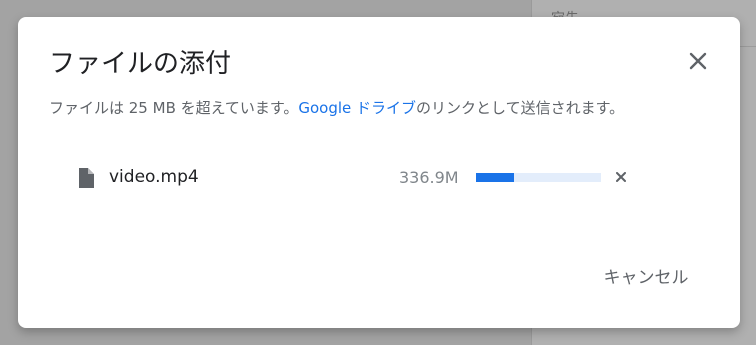 Image resolution: width=756 pixels, height=345 pixels. What do you see at coordinates (379, 177) in the screenshot?
I see `attachment-row: video.mp4 336.9M` at bounding box center [379, 177].